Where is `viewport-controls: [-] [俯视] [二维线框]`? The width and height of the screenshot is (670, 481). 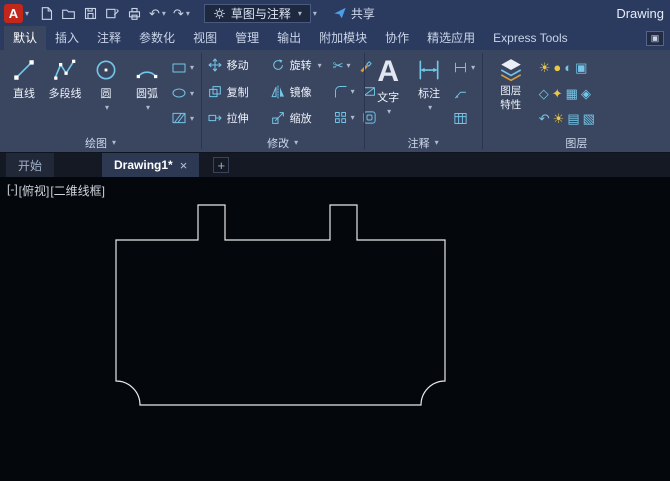 viewport-controls: [-] [俯视] [二维线框] is located at coordinates (56, 190).